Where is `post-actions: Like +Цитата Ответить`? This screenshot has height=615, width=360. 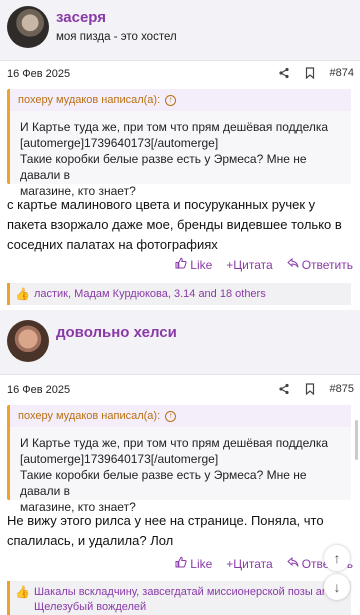
post-actions: Like +Цитата Ответить is located at coordinates (264, 264).